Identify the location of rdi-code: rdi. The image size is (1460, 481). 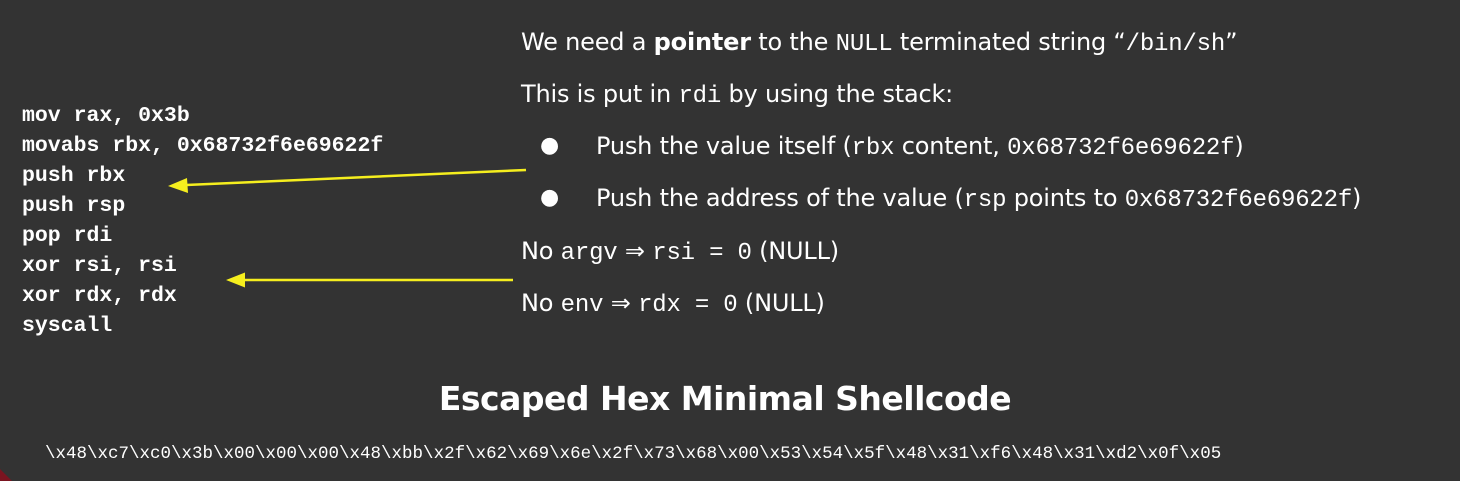
(700, 96).